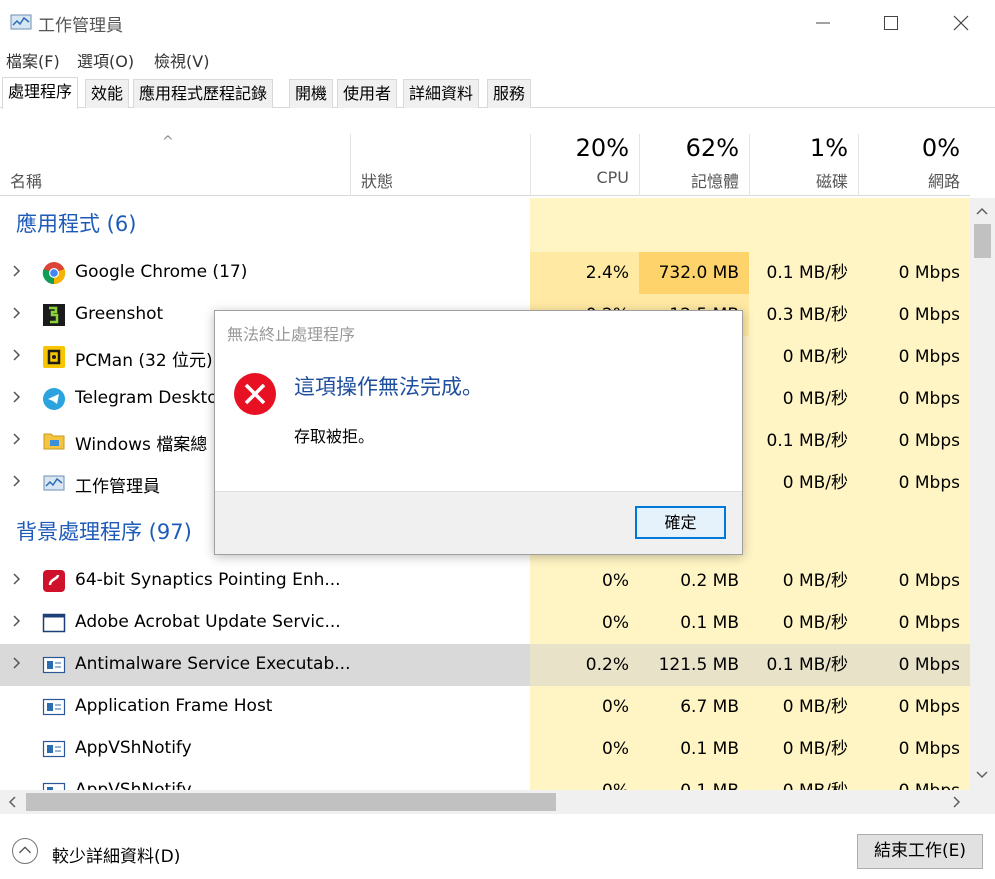  I want to click on header-status-label: 狀態, so click(377, 181).